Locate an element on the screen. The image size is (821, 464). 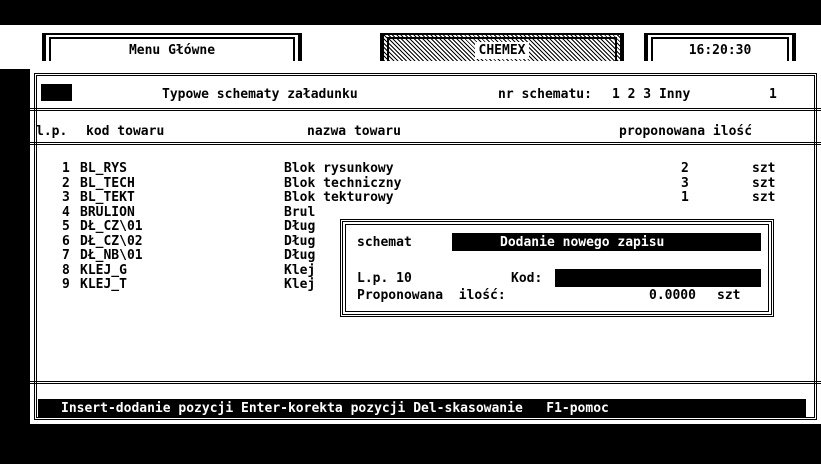
tab-main-menu-label: Menu Główne is located at coordinates (172, 50).